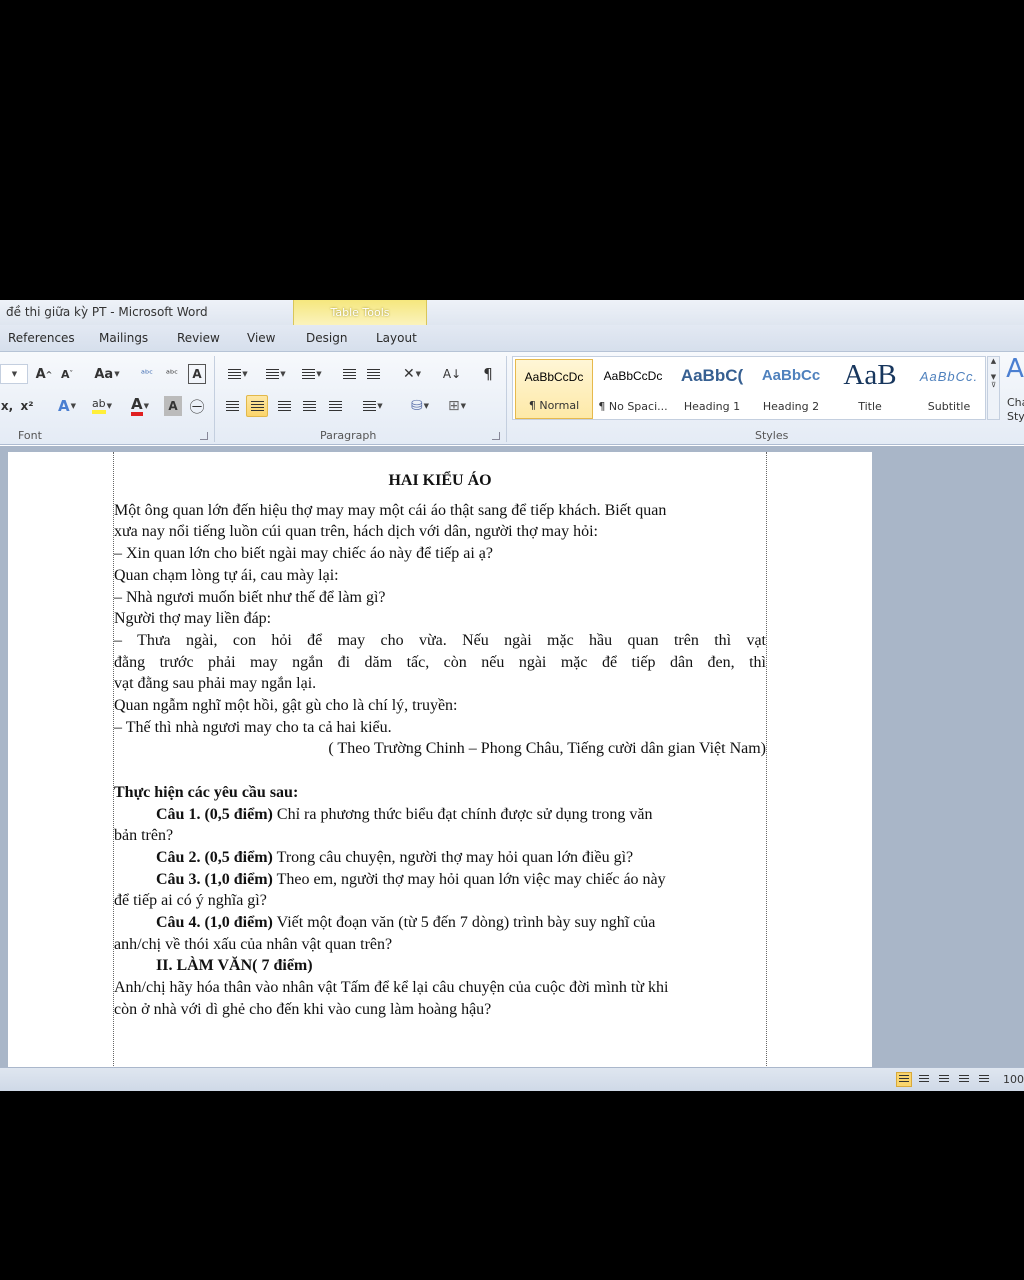  What do you see at coordinates (904, 1079) in the screenshot?
I see `print-layout-view-icon` at bounding box center [904, 1079].